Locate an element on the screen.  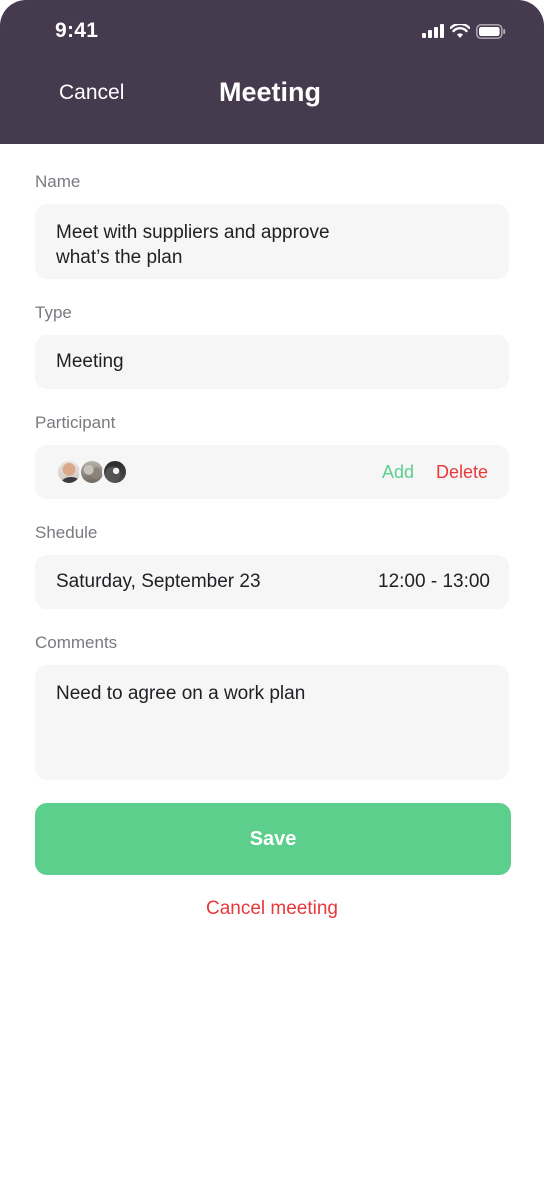
header-cancel-button: Cancel is located at coordinates (91, 93).